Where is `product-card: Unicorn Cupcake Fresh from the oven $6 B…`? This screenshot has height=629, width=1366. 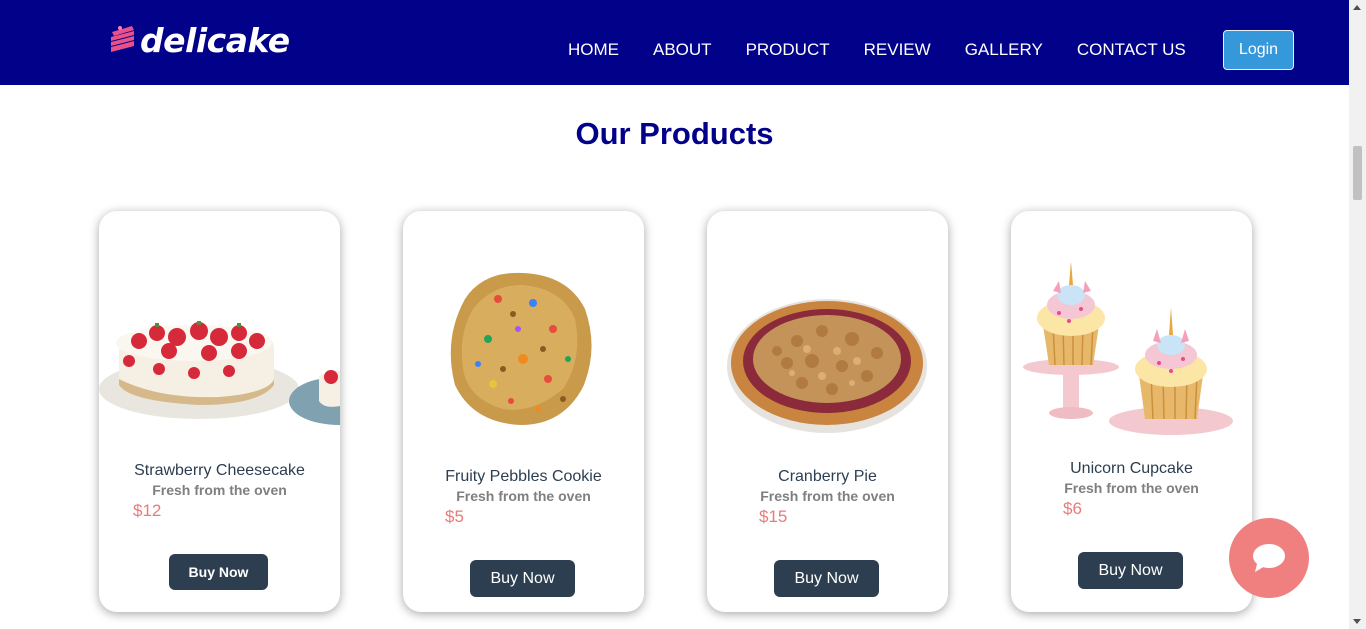
product-card: Unicorn Cupcake Fresh from the oven $6 B… is located at coordinates (1131, 411).